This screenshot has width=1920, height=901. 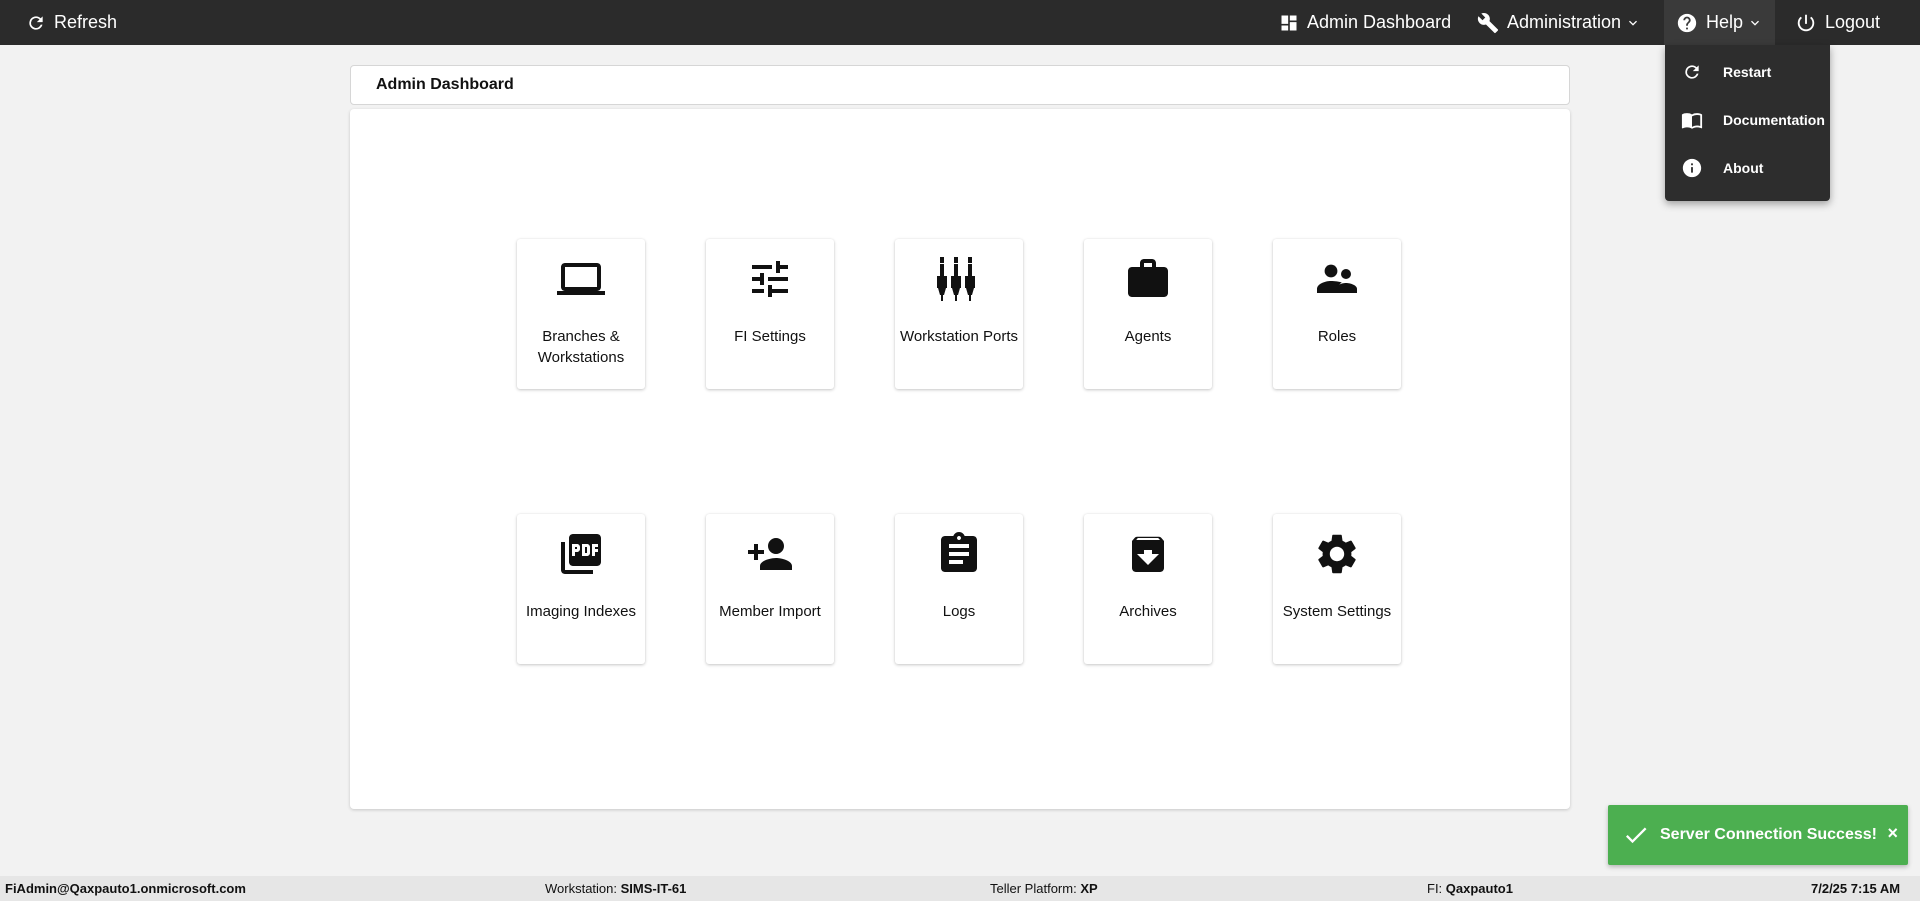 What do you see at coordinates (1148, 314) in the screenshot?
I see `tile-agents: Agents` at bounding box center [1148, 314].